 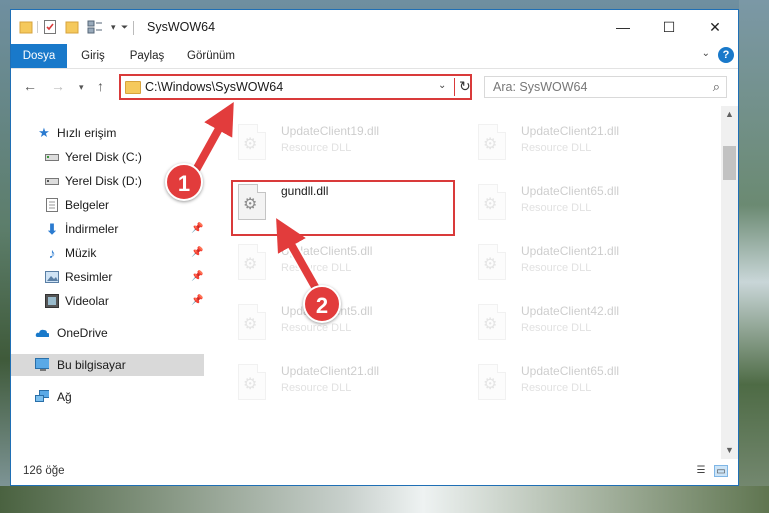 I want to click on annotation-arrows, so click(x=257, y=200).